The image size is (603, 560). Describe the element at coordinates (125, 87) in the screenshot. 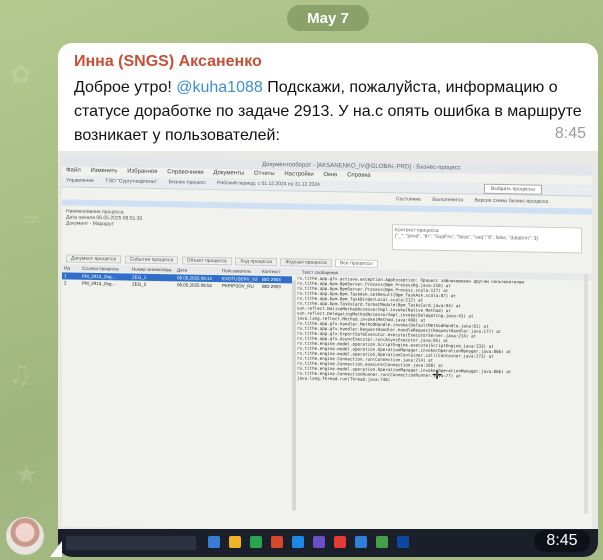

I see `message-text-part: Доброе утро!` at that location.